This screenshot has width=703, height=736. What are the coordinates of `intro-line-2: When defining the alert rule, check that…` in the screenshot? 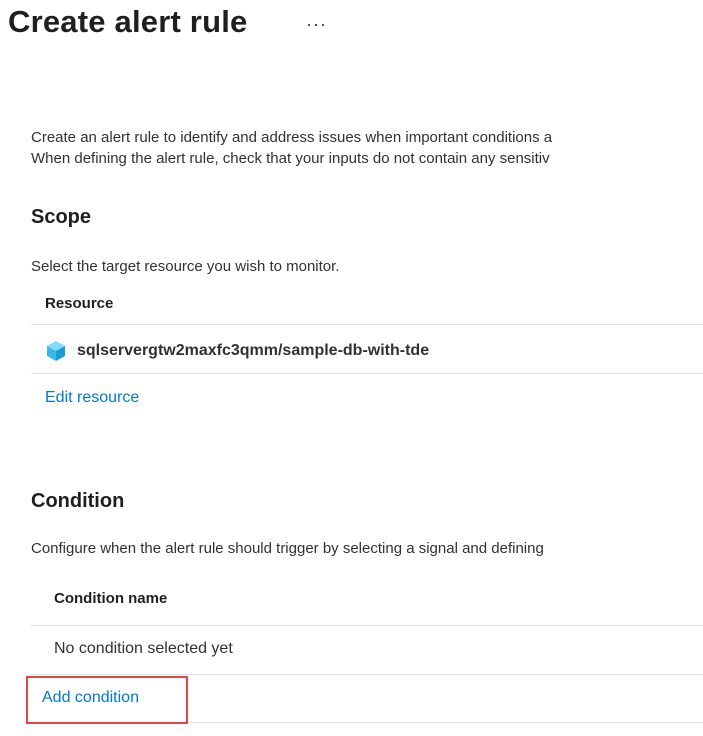 It's located at (290, 158).